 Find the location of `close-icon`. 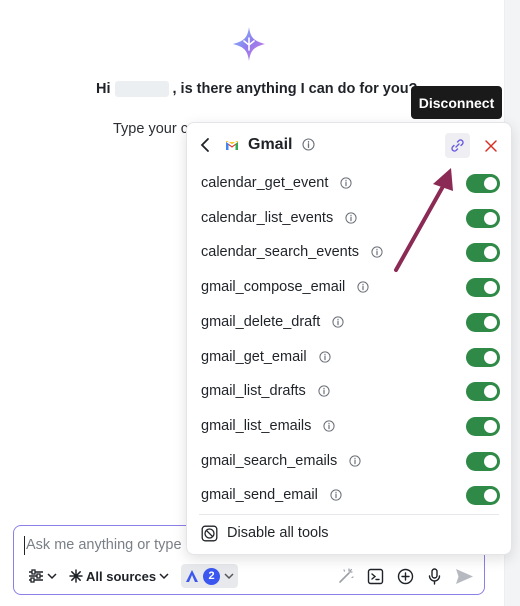

close-icon is located at coordinates (491, 146).